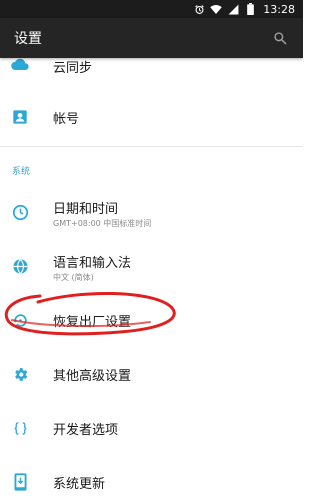 The height and width of the screenshot is (499, 320). What do you see at coordinates (151, 212) in the screenshot?
I see `list-item-date-time: 日期和时间 GMT+08:00 中国标准时间` at bounding box center [151, 212].